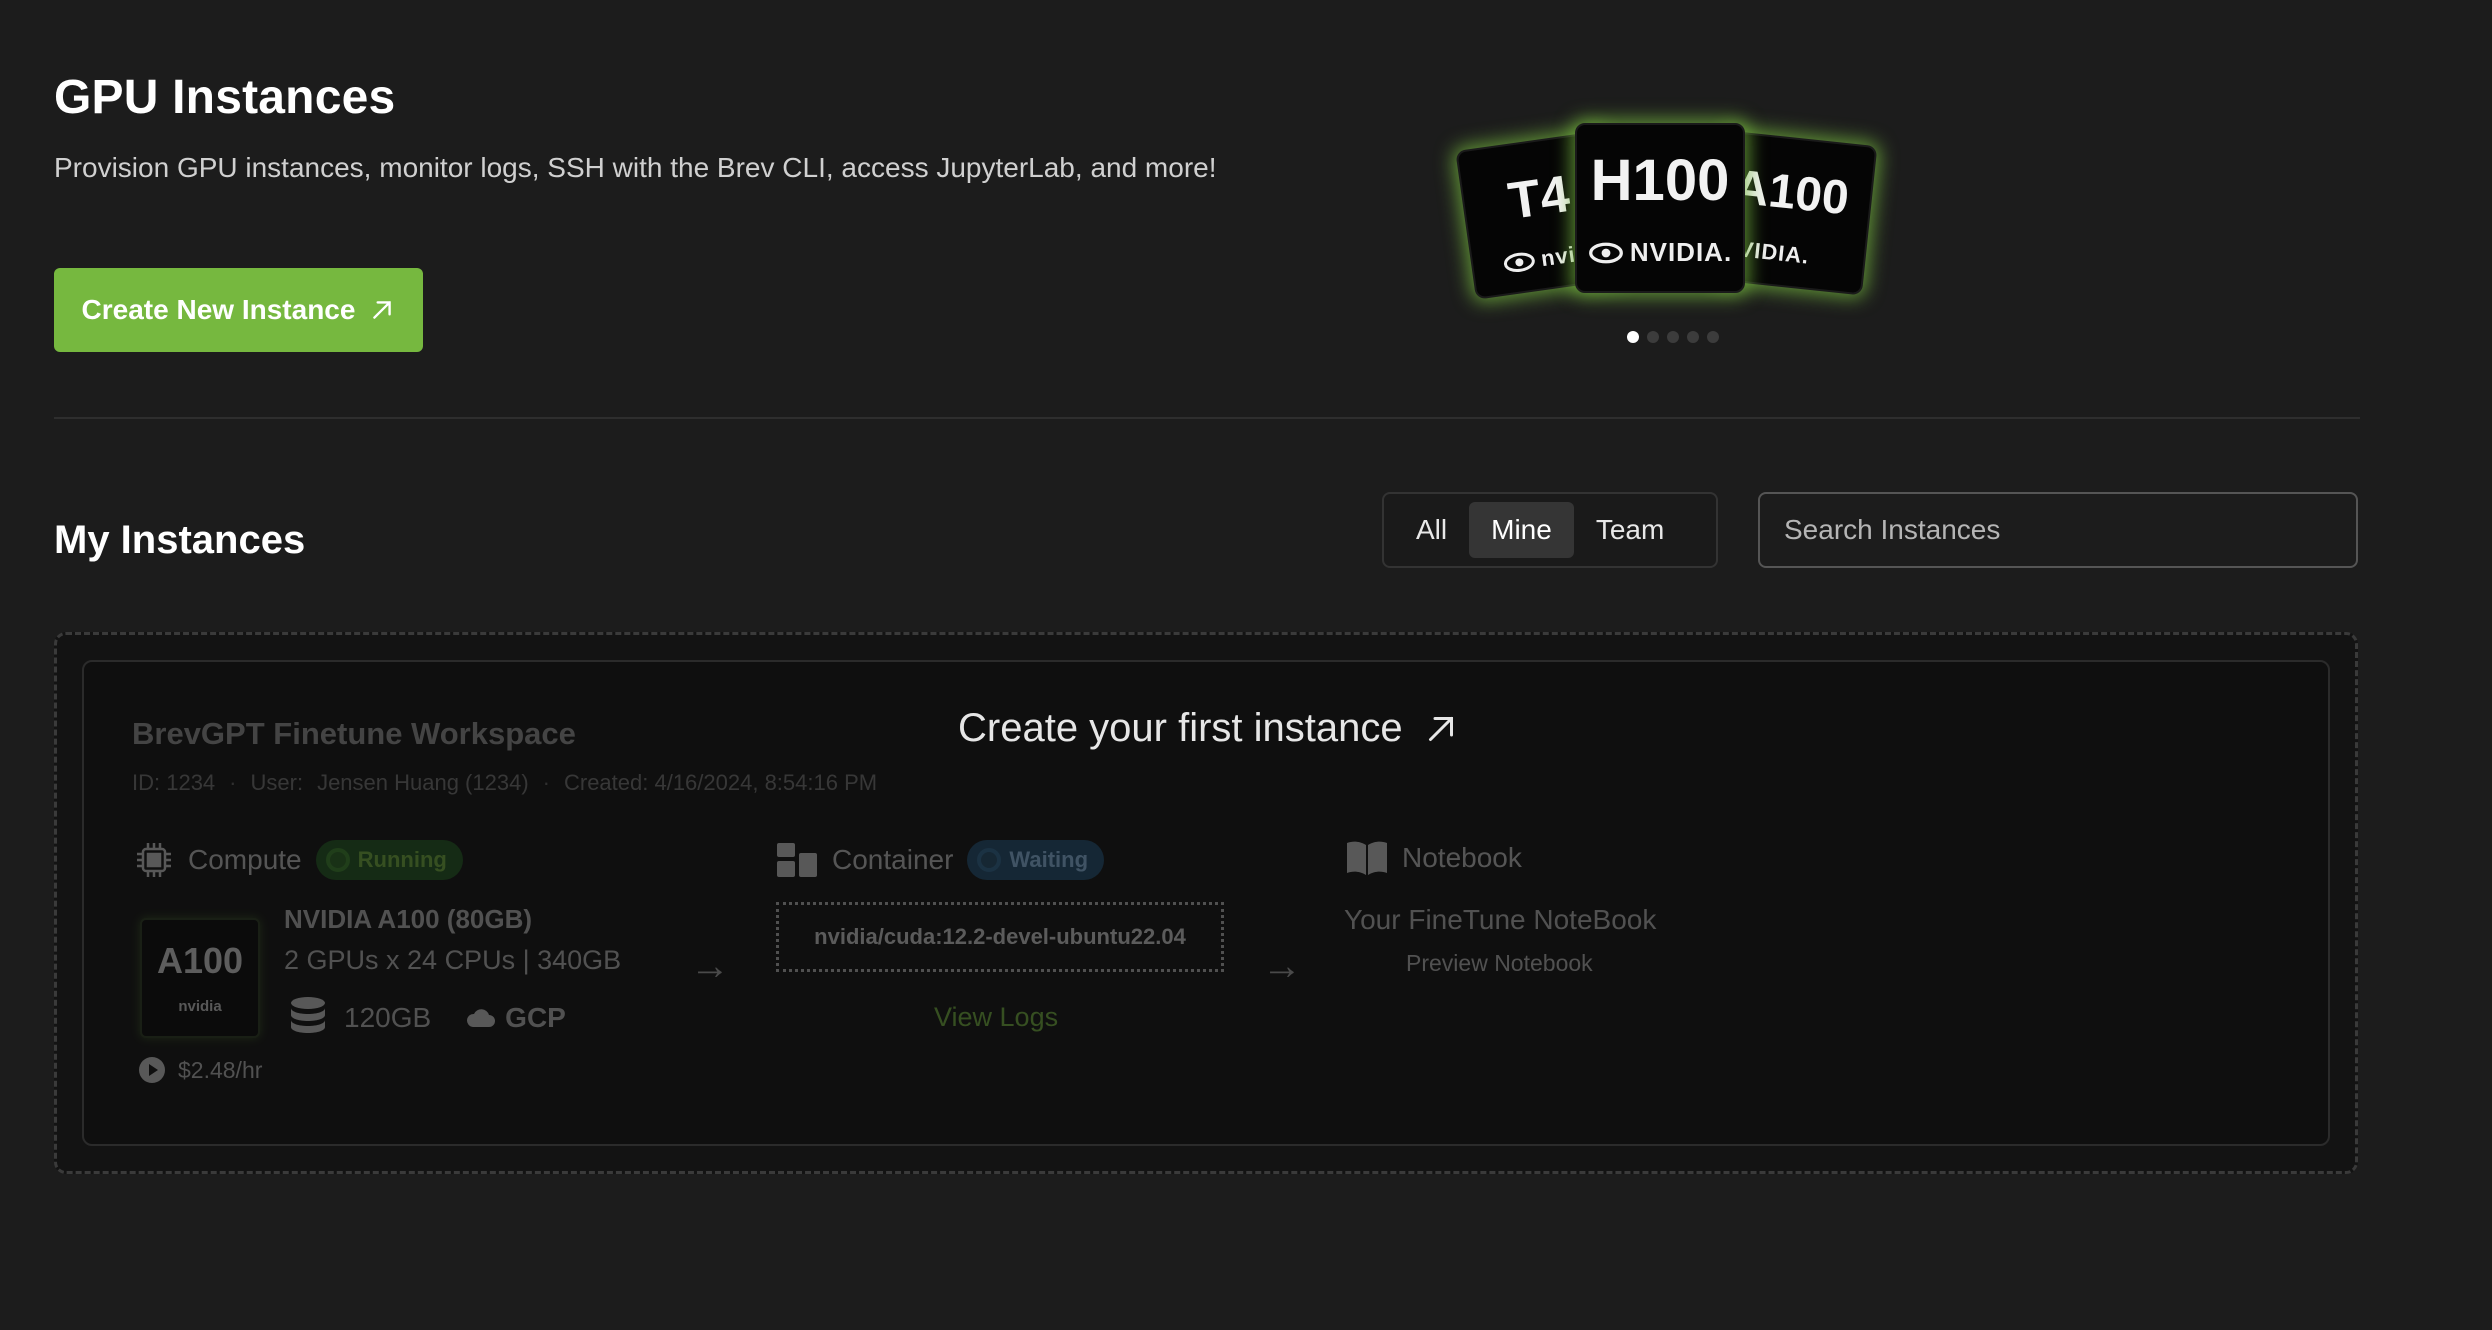 The height and width of the screenshot is (1330, 2492). What do you see at coordinates (720, 782) in the screenshot?
I see `instance-created: Created: 4/16/2024, 8:54:16 PM` at bounding box center [720, 782].